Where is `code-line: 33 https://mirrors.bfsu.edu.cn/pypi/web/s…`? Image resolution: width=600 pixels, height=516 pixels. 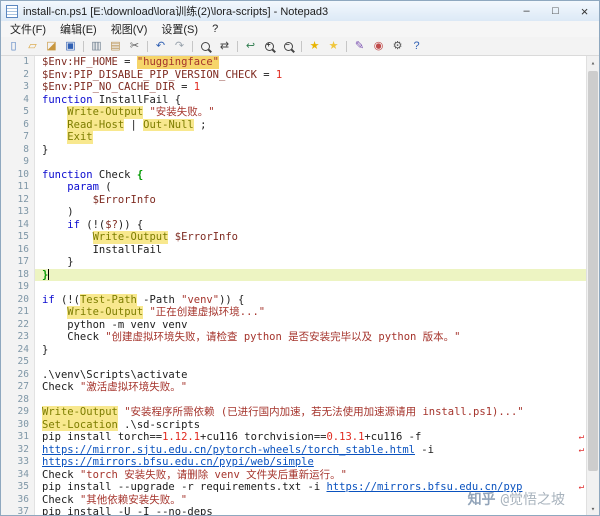
code-line: 33 https://mirrors.bfsu.edu.cn/pypi/web/s… is located at coordinates (293, 462).